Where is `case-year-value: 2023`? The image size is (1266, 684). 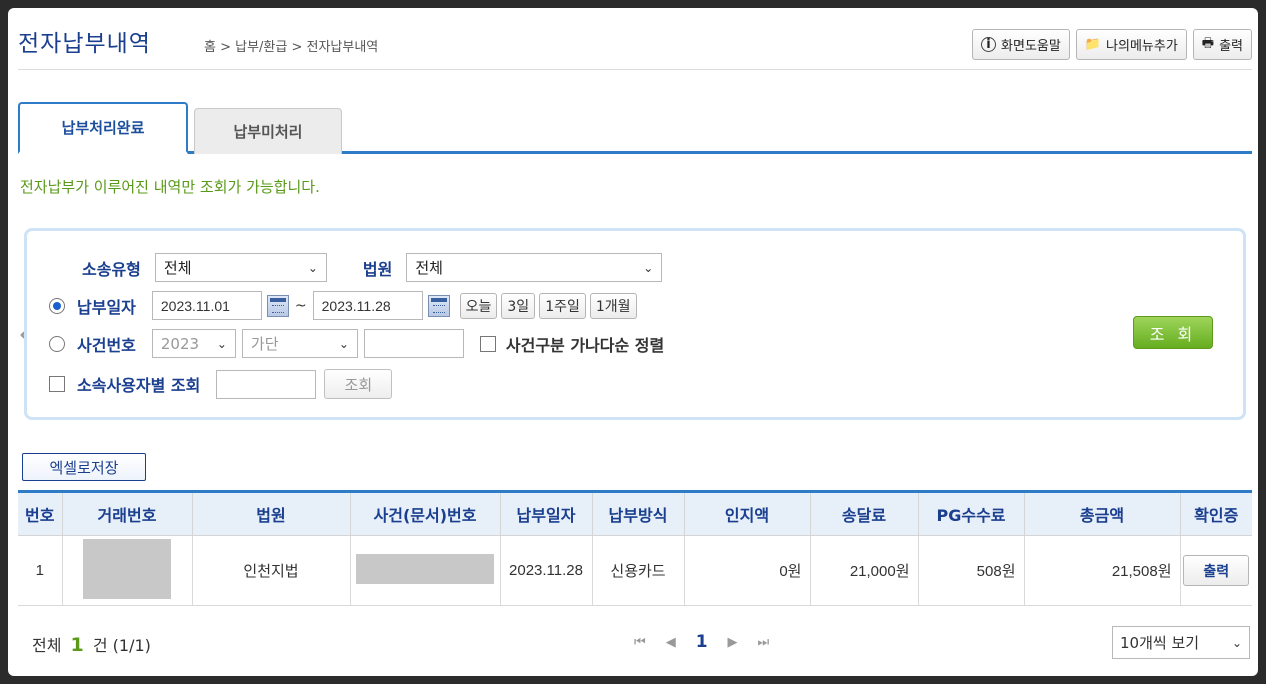
case-year-value: 2023 is located at coordinates (180, 343).